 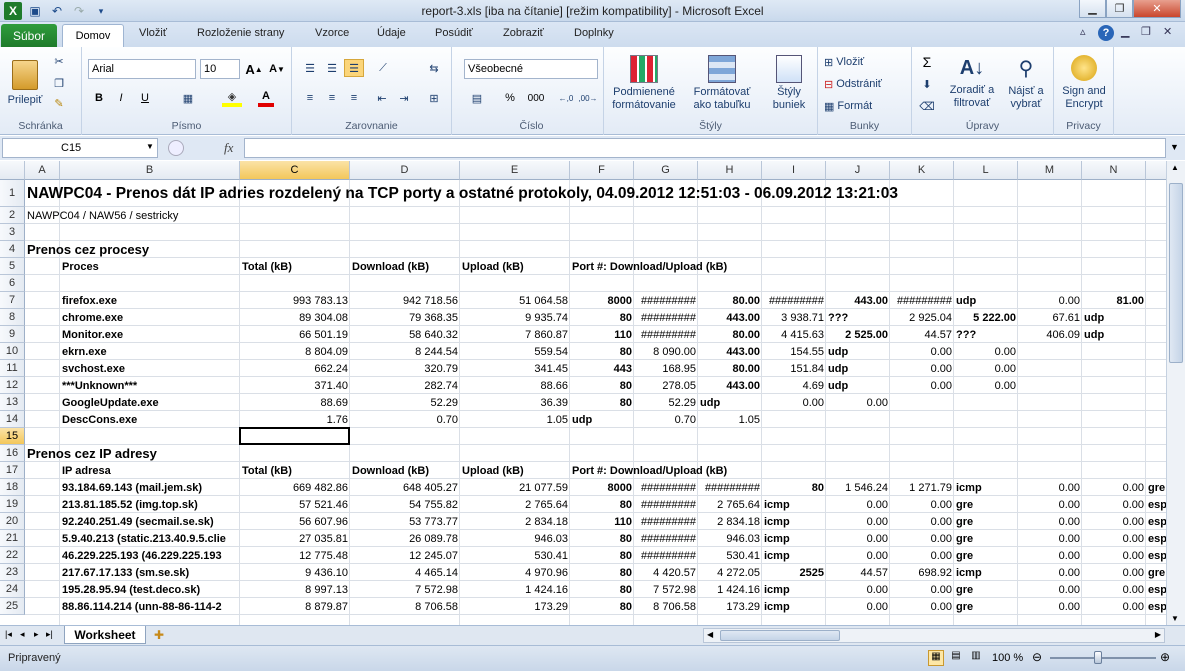 I want to click on cell-o24: esp, so click(x=1156, y=590).